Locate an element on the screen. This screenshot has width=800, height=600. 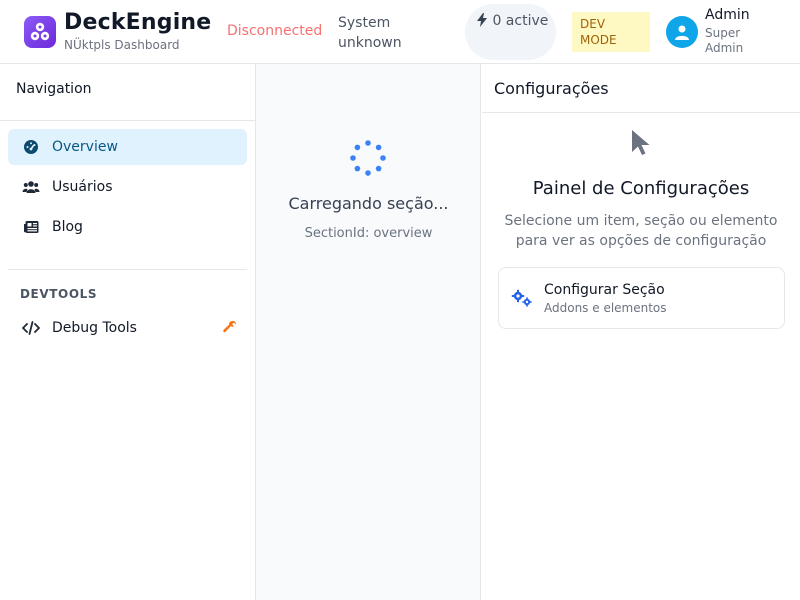
avatar is located at coordinates (682, 32).